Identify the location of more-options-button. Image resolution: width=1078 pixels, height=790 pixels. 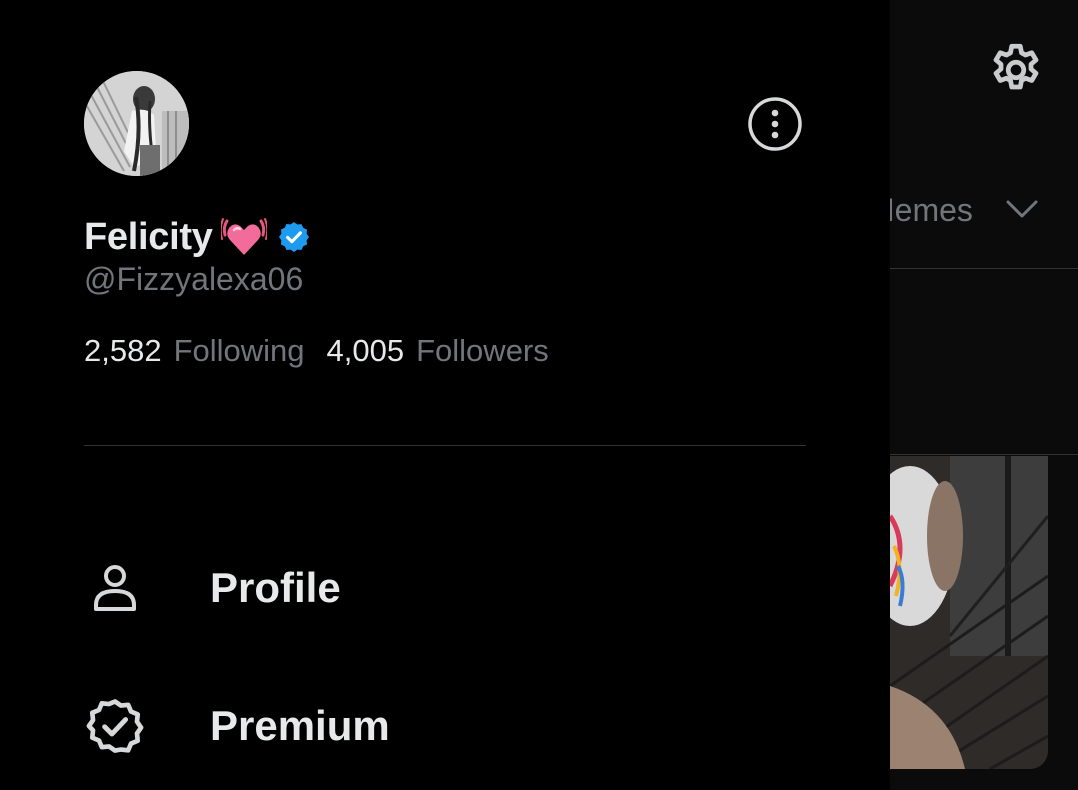
(775, 124).